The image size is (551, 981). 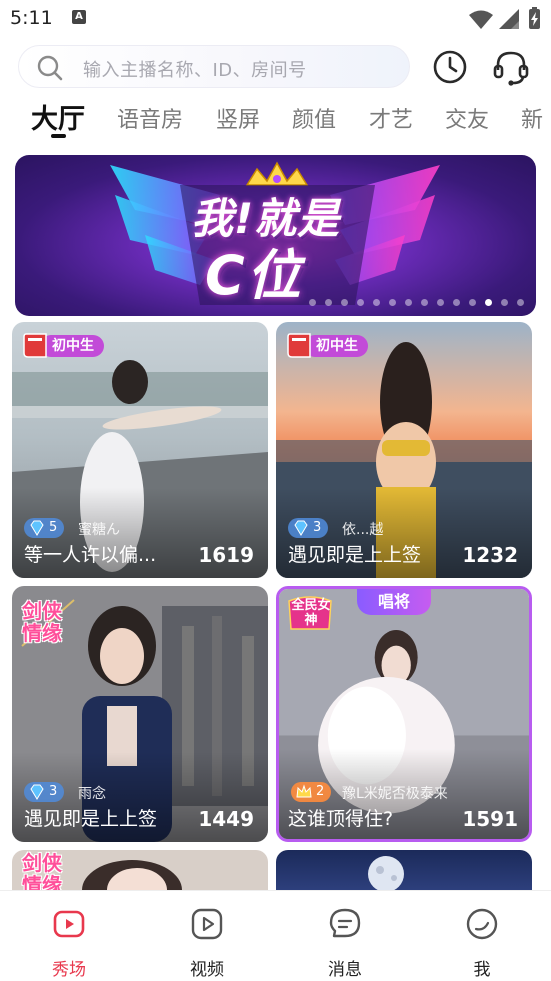 What do you see at coordinates (207, 924) in the screenshot?
I see `play-video-icon` at bounding box center [207, 924].